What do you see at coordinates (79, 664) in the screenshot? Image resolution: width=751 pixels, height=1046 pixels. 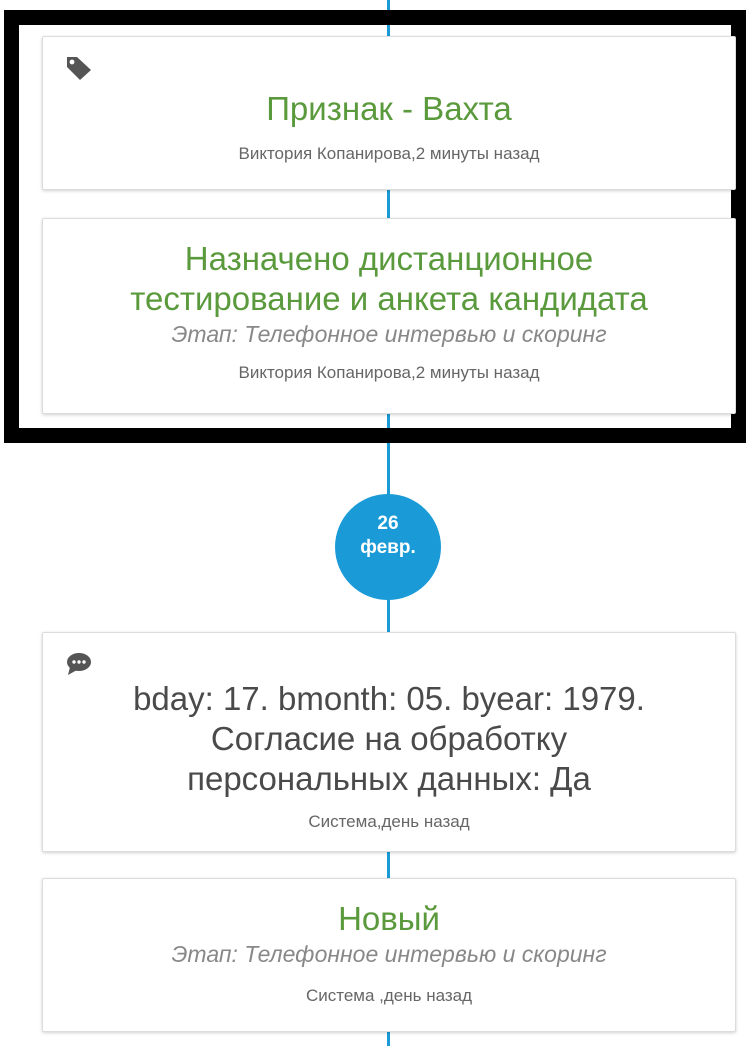 I see `comment-icon` at bounding box center [79, 664].